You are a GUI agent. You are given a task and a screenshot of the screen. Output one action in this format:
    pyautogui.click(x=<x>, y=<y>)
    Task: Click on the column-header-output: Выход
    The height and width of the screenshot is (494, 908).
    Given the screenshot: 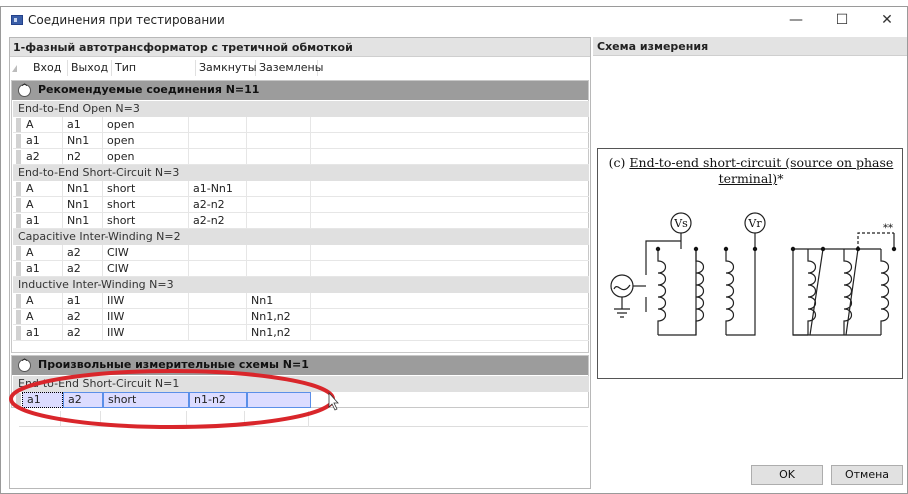 What is the action you would take?
    pyautogui.click(x=90, y=68)
    